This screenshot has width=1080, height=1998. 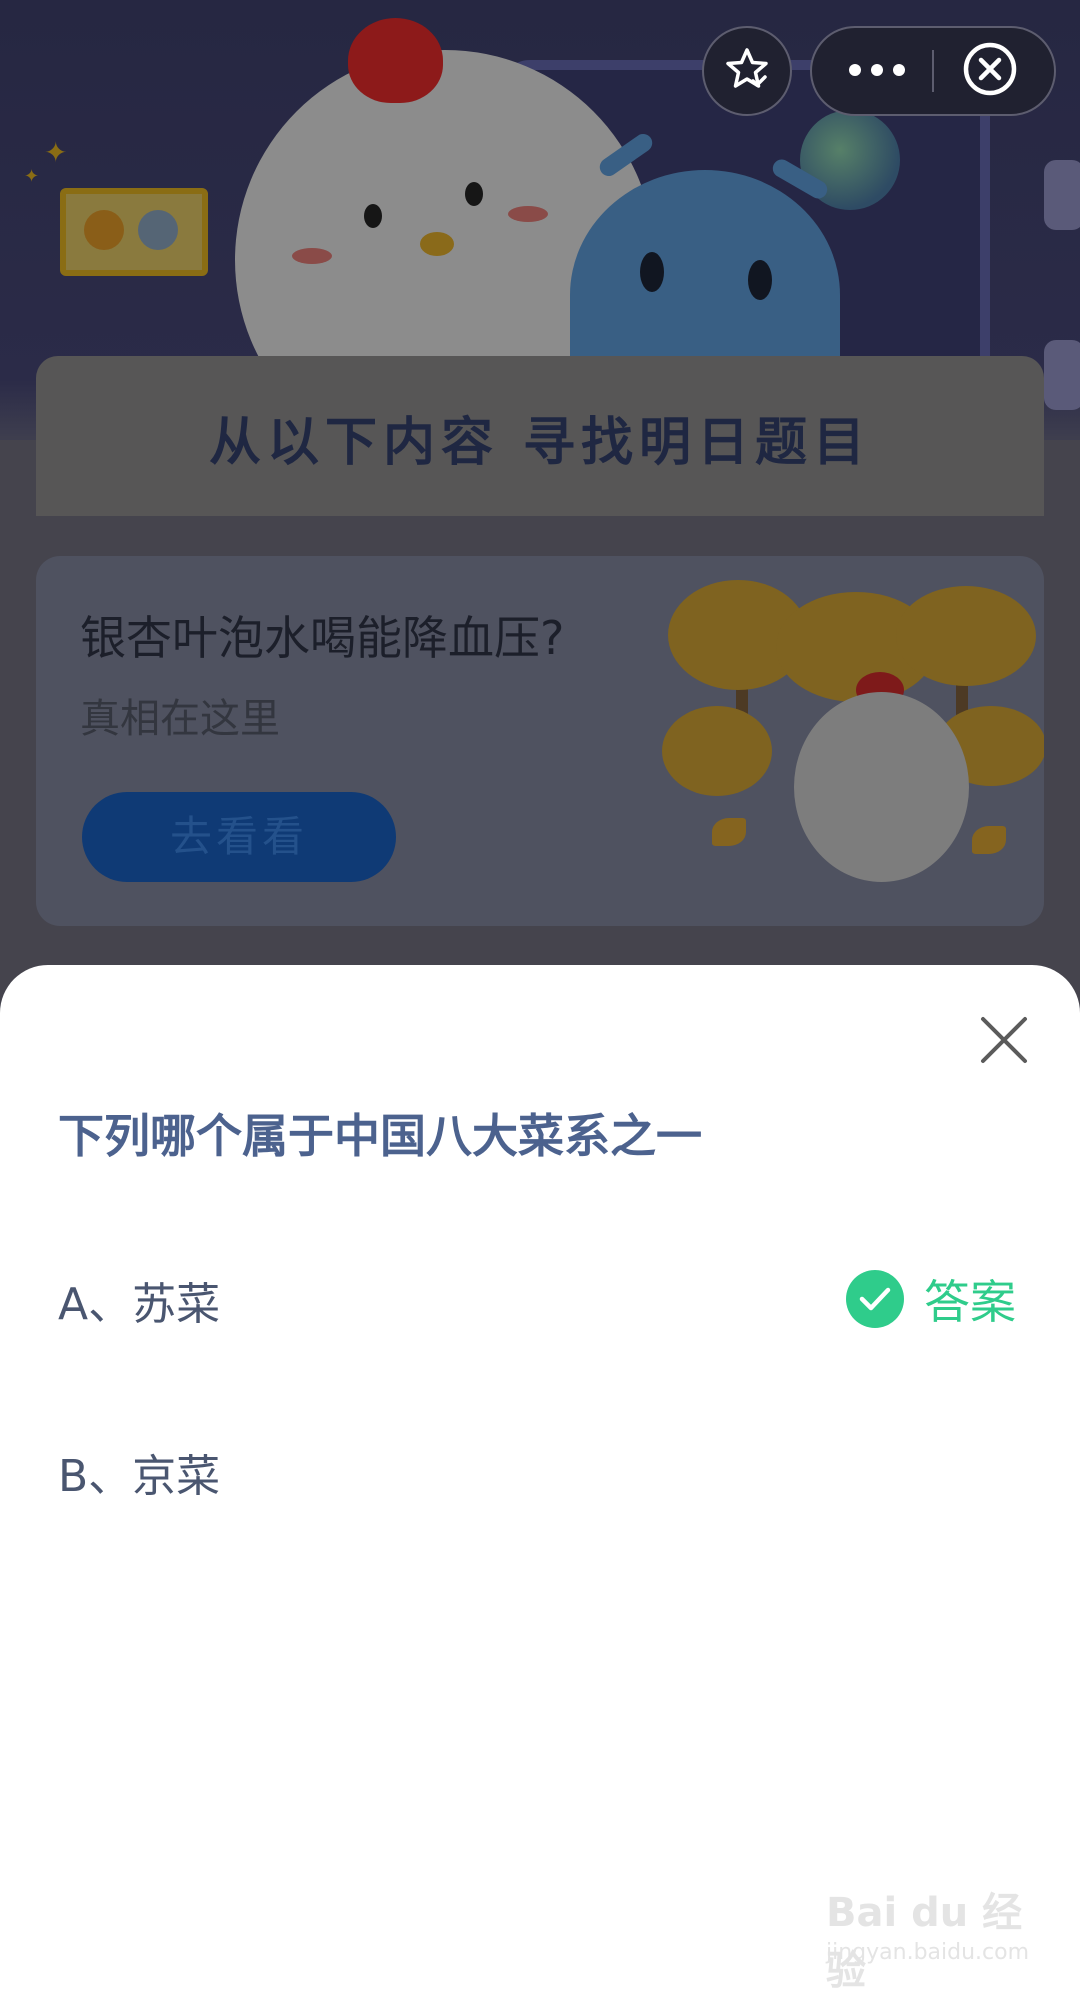 What do you see at coordinates (380, 1136) in the screenshot?
I see `quiz-question: 下列哪个属于中国八大菜系之一` at bounding box center [380, 1136].